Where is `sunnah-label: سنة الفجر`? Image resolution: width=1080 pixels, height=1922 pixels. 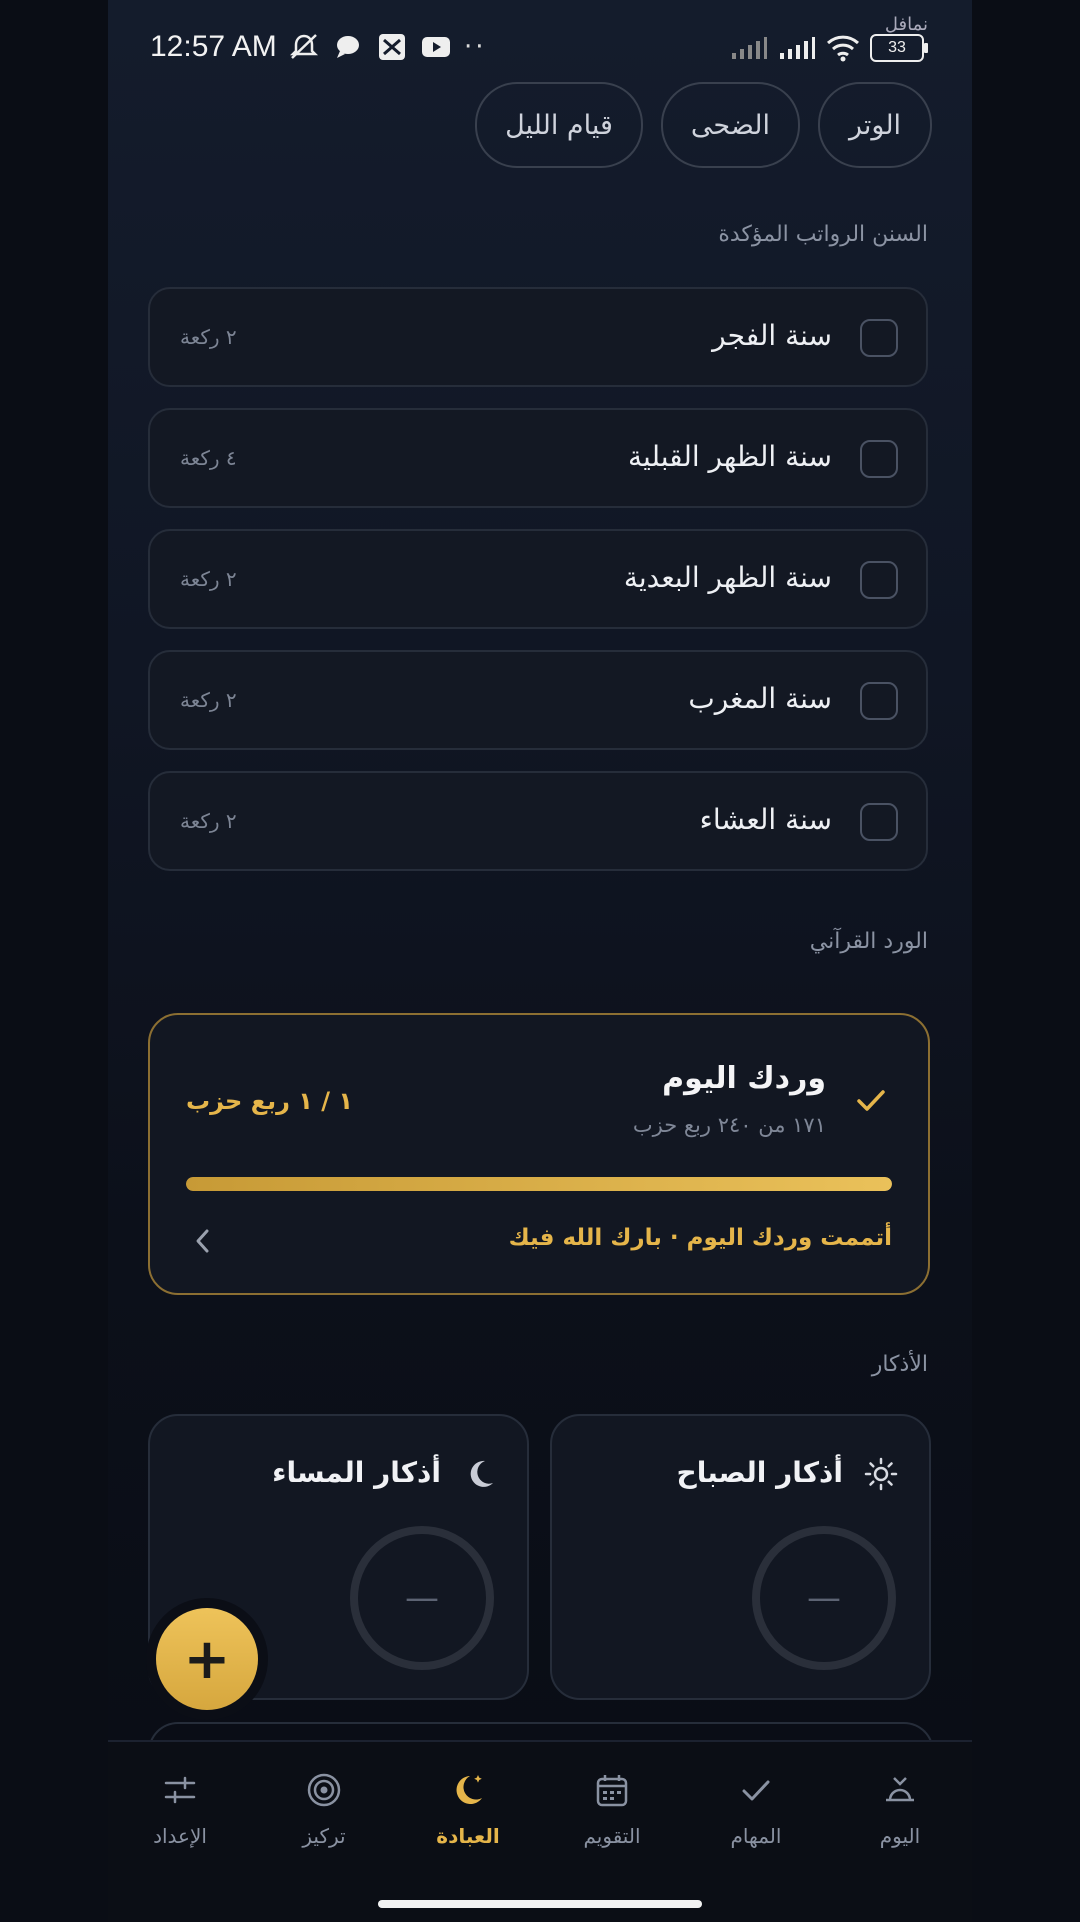 sunnah-label: سنة الفجر is located at coordinates (772, 335).